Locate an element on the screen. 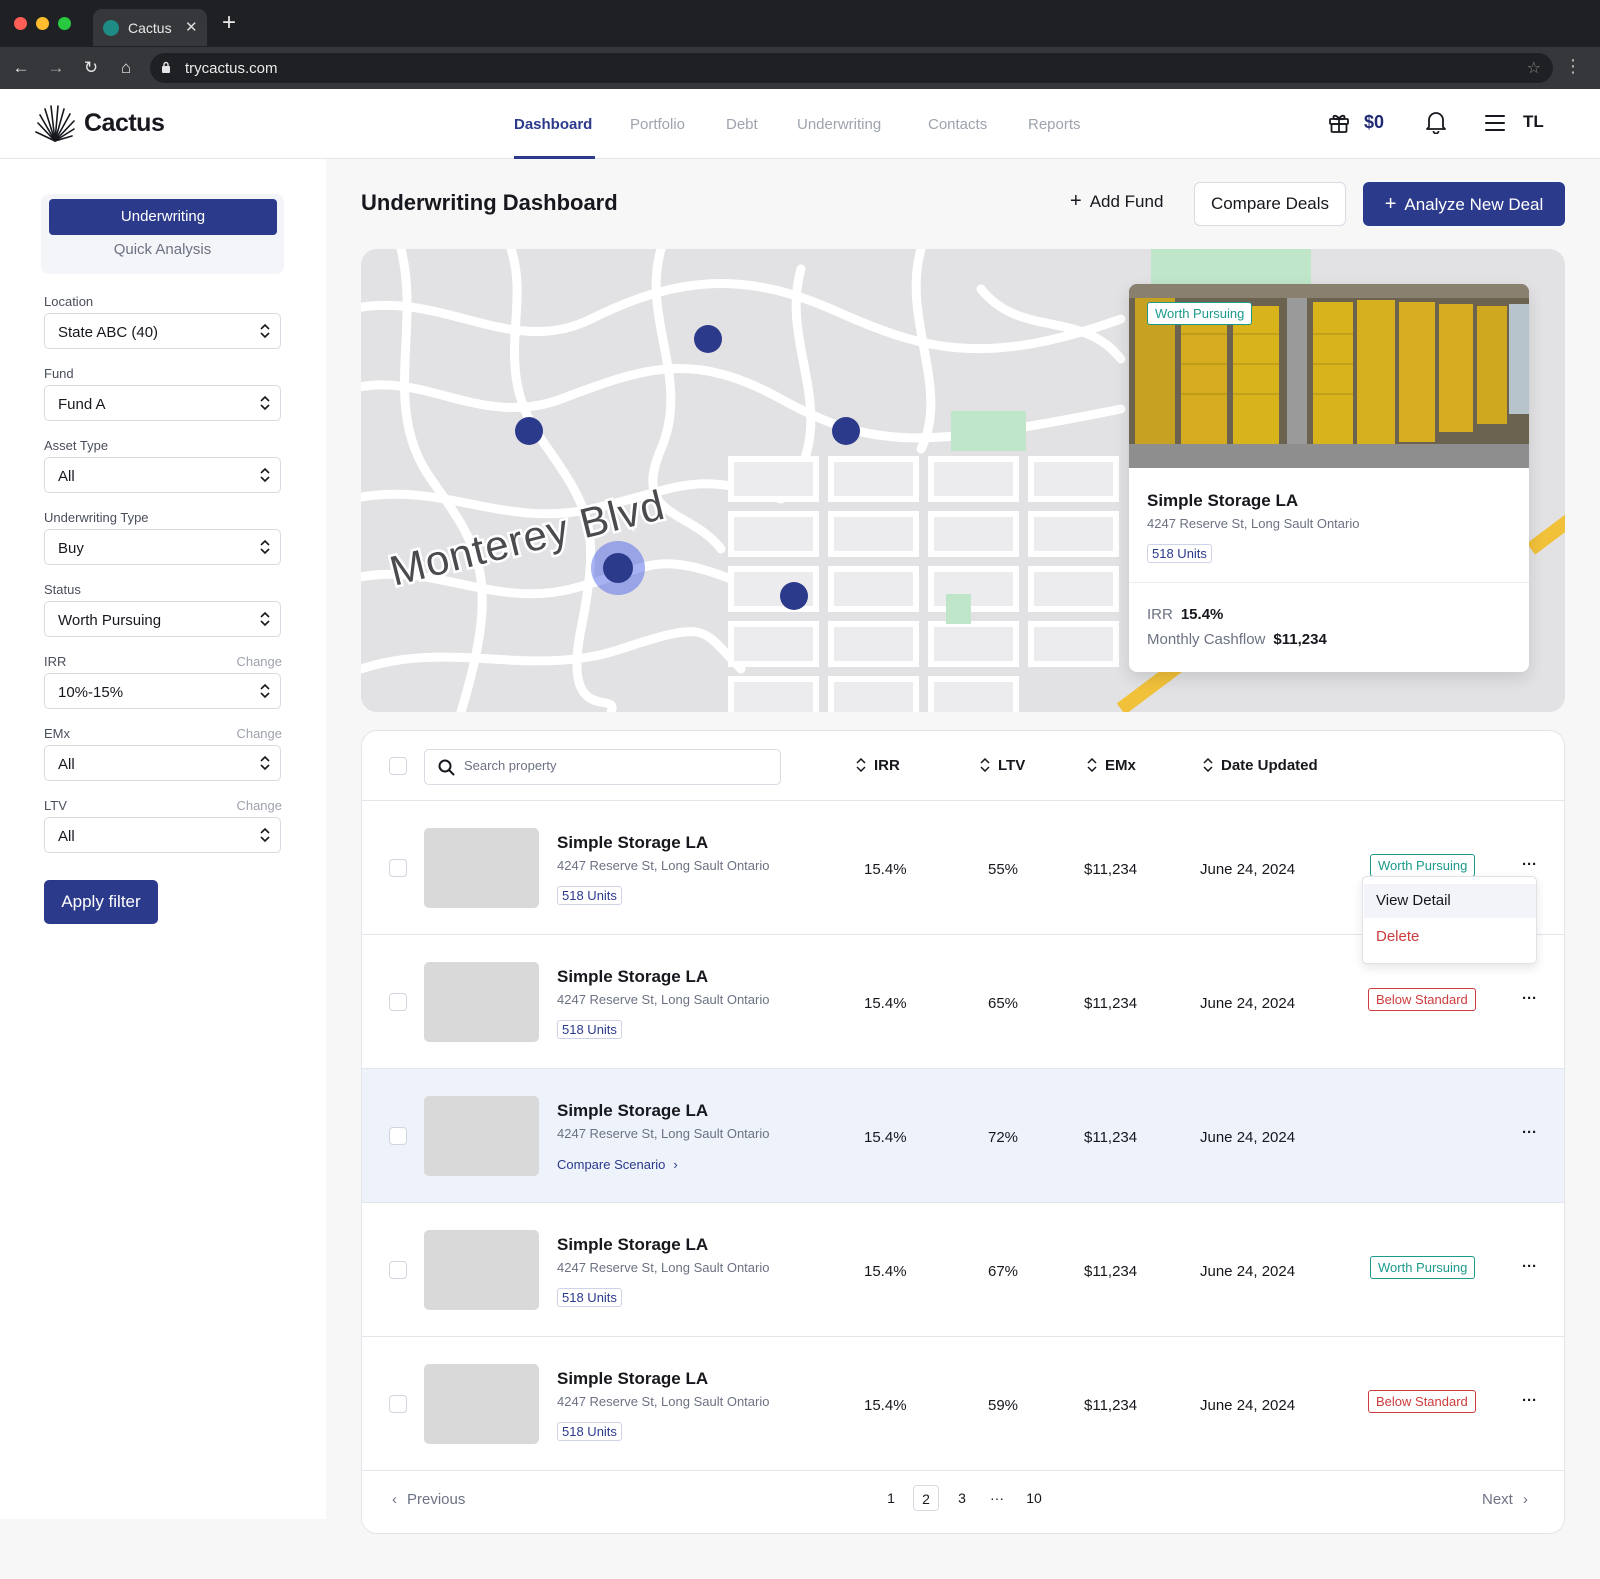 The width and height of the screenshot is (1600, 1579). back-icon: ← is located at coordinates (21, 68).